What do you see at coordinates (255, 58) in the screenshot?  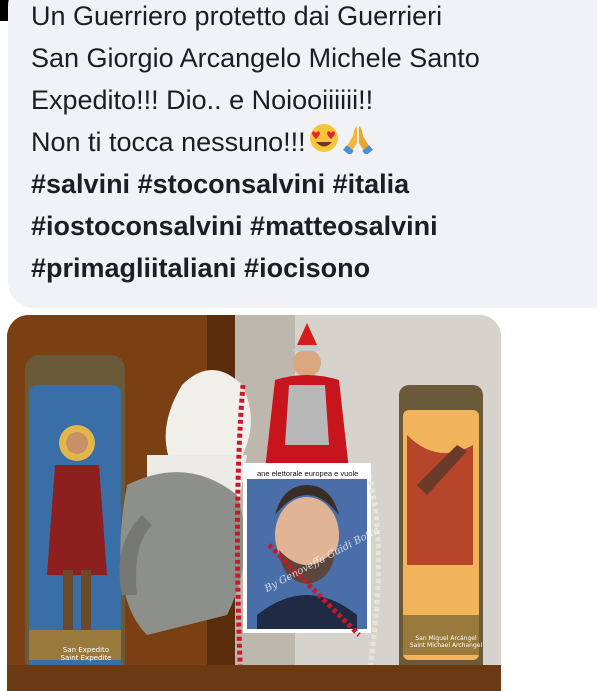 I see `comment-line-2: San Giorgio Arcangelo Michele Santo` at bounding box center [255, 58].